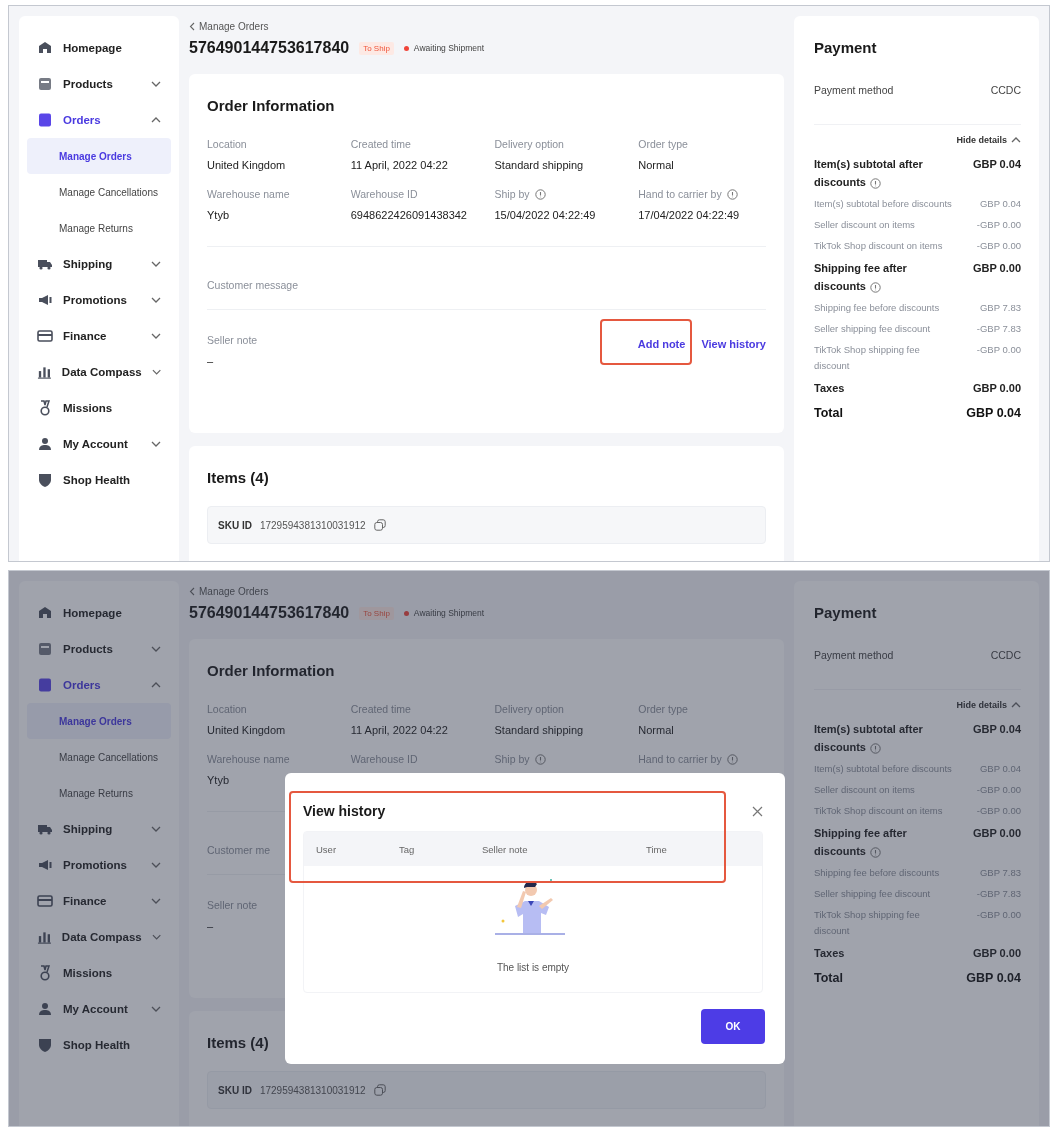 The width and height of the screenshot is (1060, 1134). I want to click on detail-label: Seller discount on items, so click(864, 224).